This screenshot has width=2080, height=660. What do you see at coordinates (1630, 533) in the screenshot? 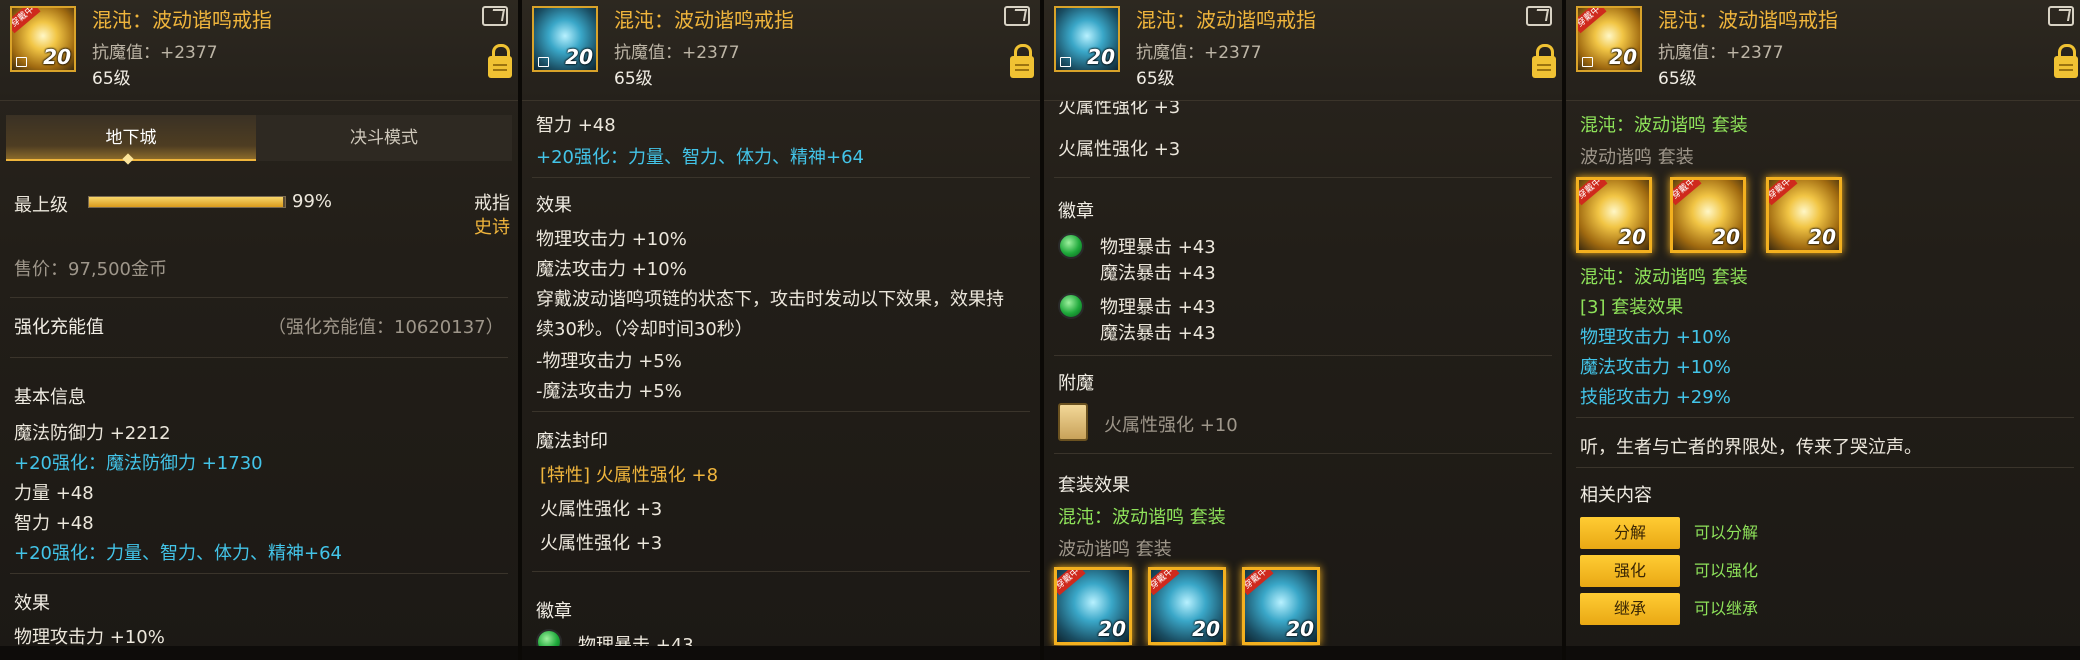
I see `disassemble-button: 分解` at bounding box center [1630, 533].